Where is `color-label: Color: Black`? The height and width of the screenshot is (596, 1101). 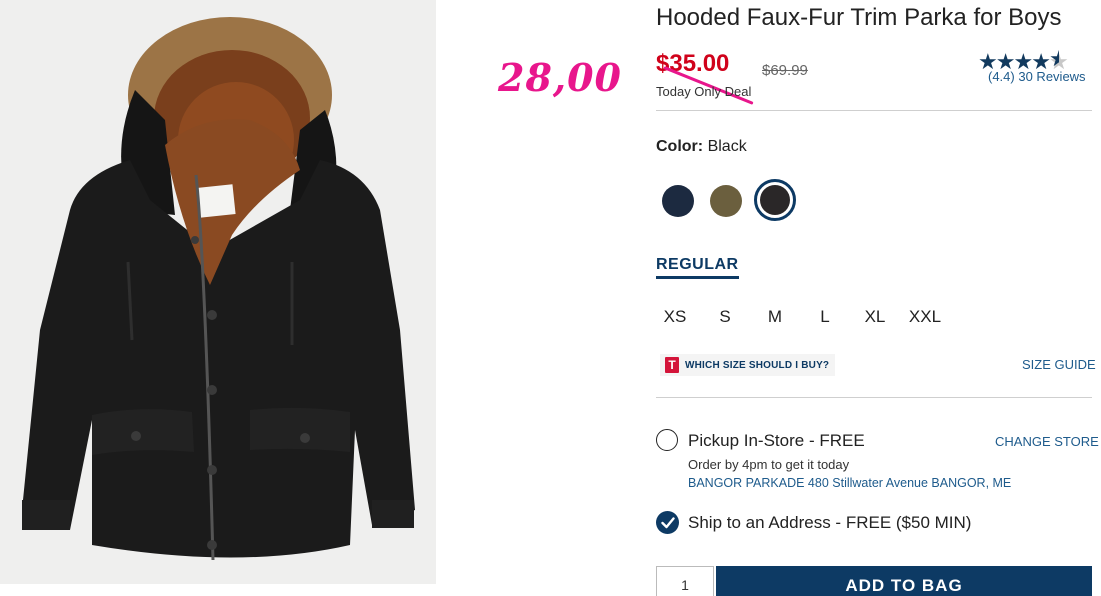 color-label: Color: Black is located at coordinates (701, 147).